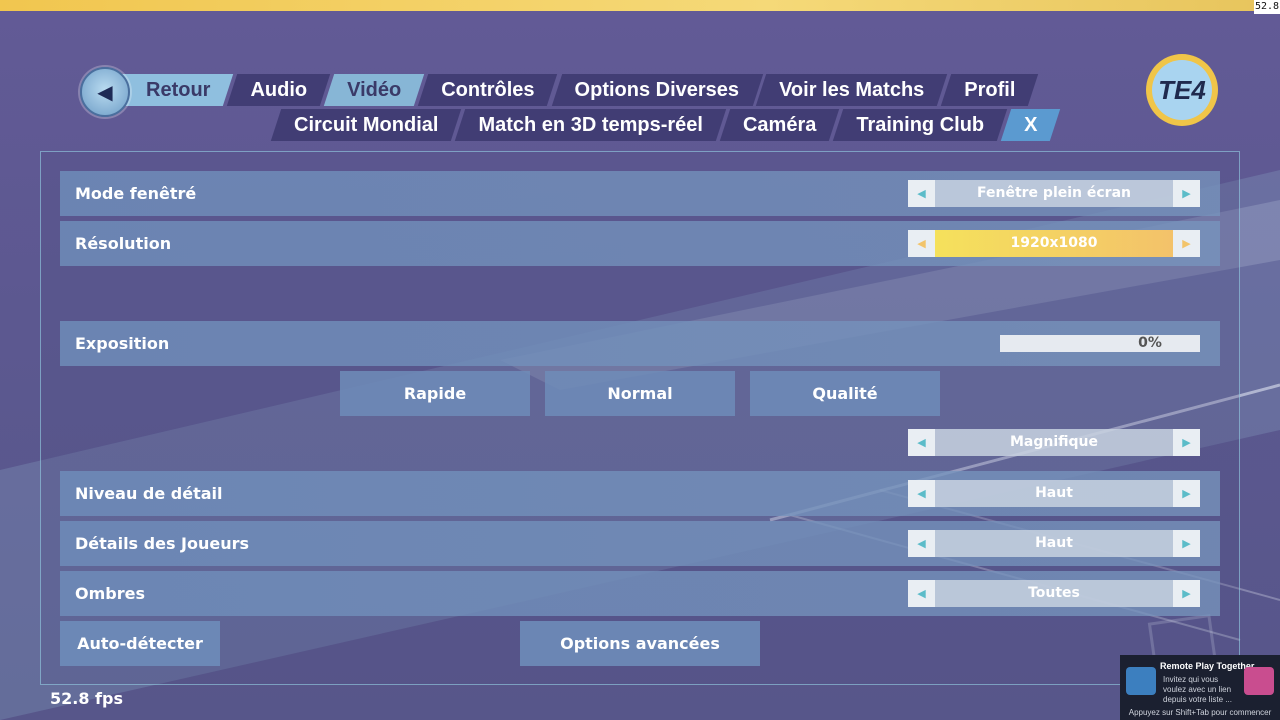 Image resolution: width=1280 pixels, height=720 pixels. What do you see at coordinates (1030, 125) in the screenshot?
I see `tab-close-x: X` at bounding box center [1030, 125].